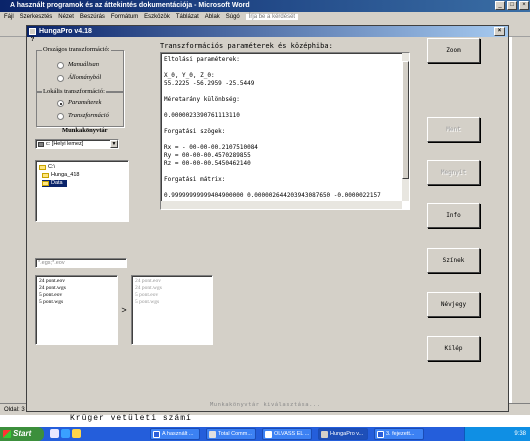  I want to click on radio-transformation-label: Transzformáció, so click(88, 115).